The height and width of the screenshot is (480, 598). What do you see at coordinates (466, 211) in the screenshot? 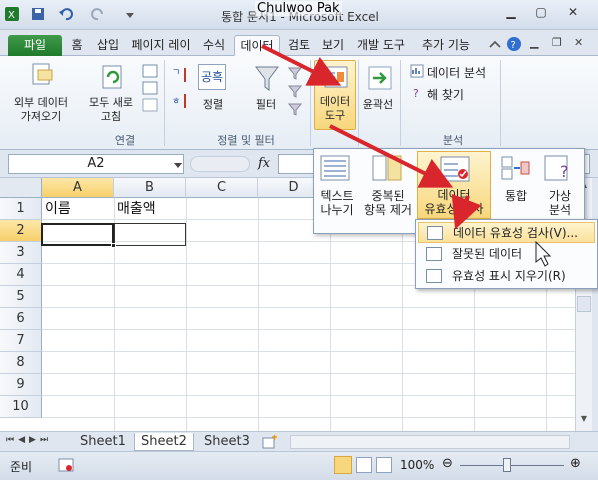
I see `arrow-validation-to-menu` at bounding box center [466, 211].